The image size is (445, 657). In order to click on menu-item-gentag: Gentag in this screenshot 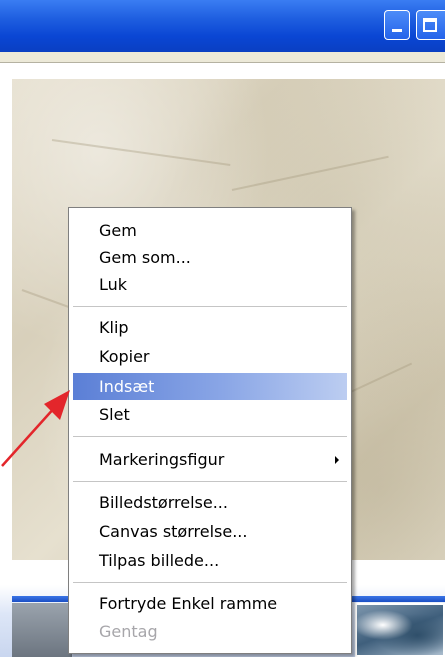, I will do `click(128, 631)`.